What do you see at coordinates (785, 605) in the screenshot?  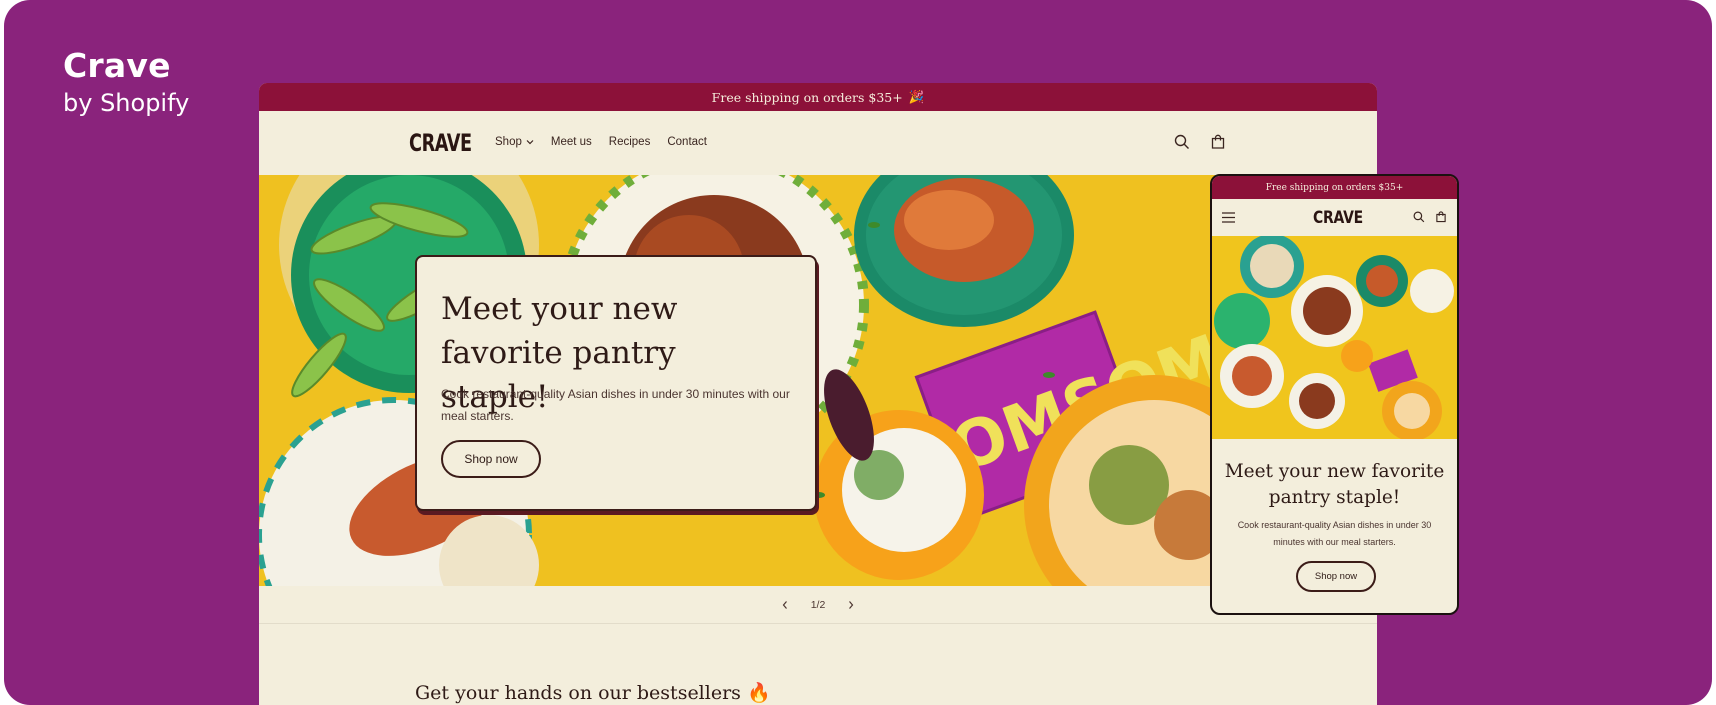 I see `chevron-left-icon` at bounding box center [785, 605].